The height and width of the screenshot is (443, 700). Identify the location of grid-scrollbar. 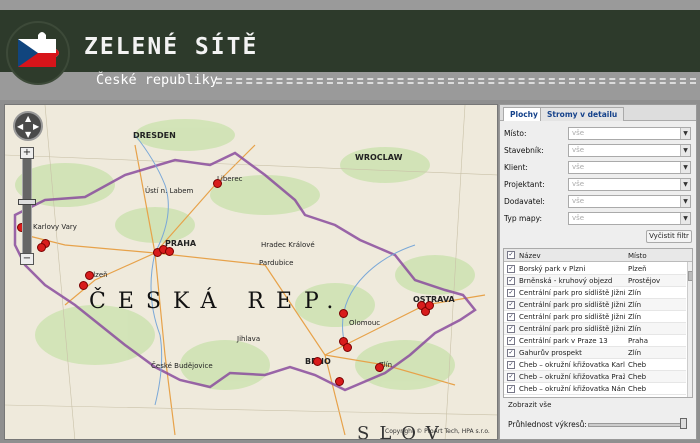
(689, 329).